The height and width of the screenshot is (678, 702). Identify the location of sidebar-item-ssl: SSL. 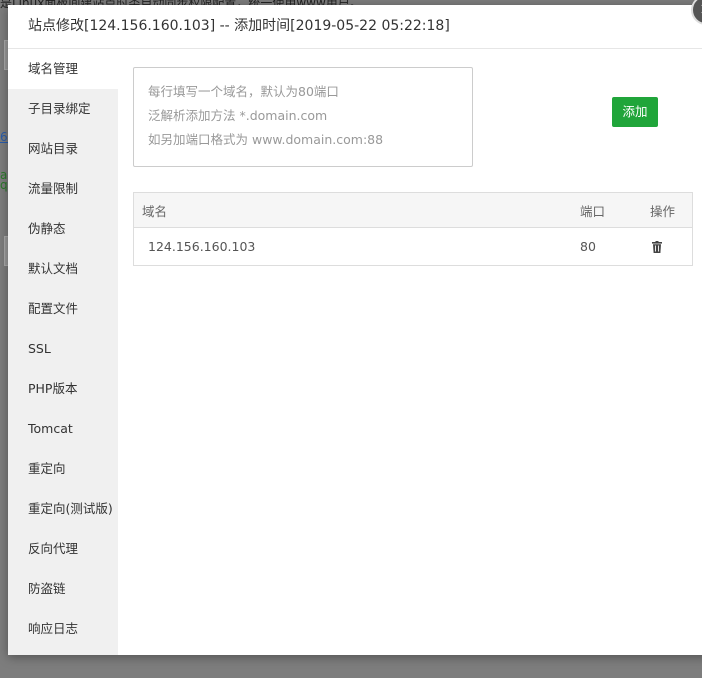
(63, 349).